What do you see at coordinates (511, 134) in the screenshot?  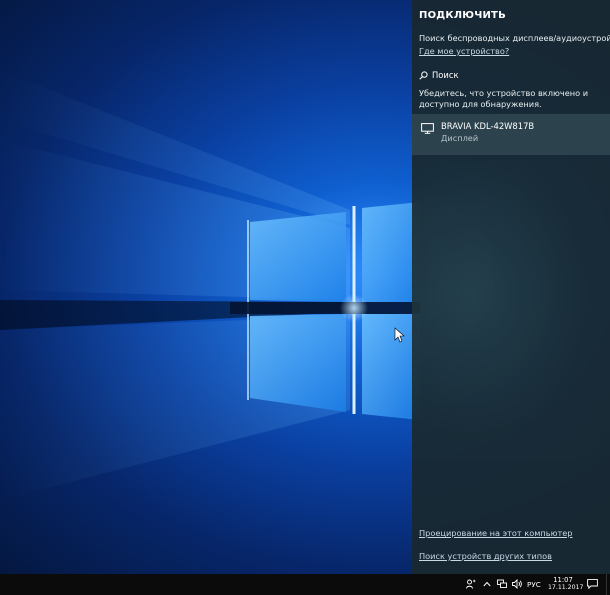 I see `device-list-item: BRAVIA KDL-42W817B Дисплей` at bounding box center [511, 134].